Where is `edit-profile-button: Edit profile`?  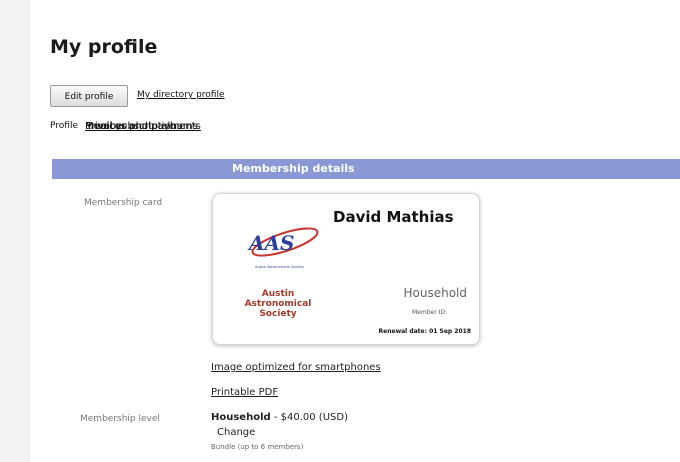
edit-profile-button: Edit profile is located at coordinates (89, 96).